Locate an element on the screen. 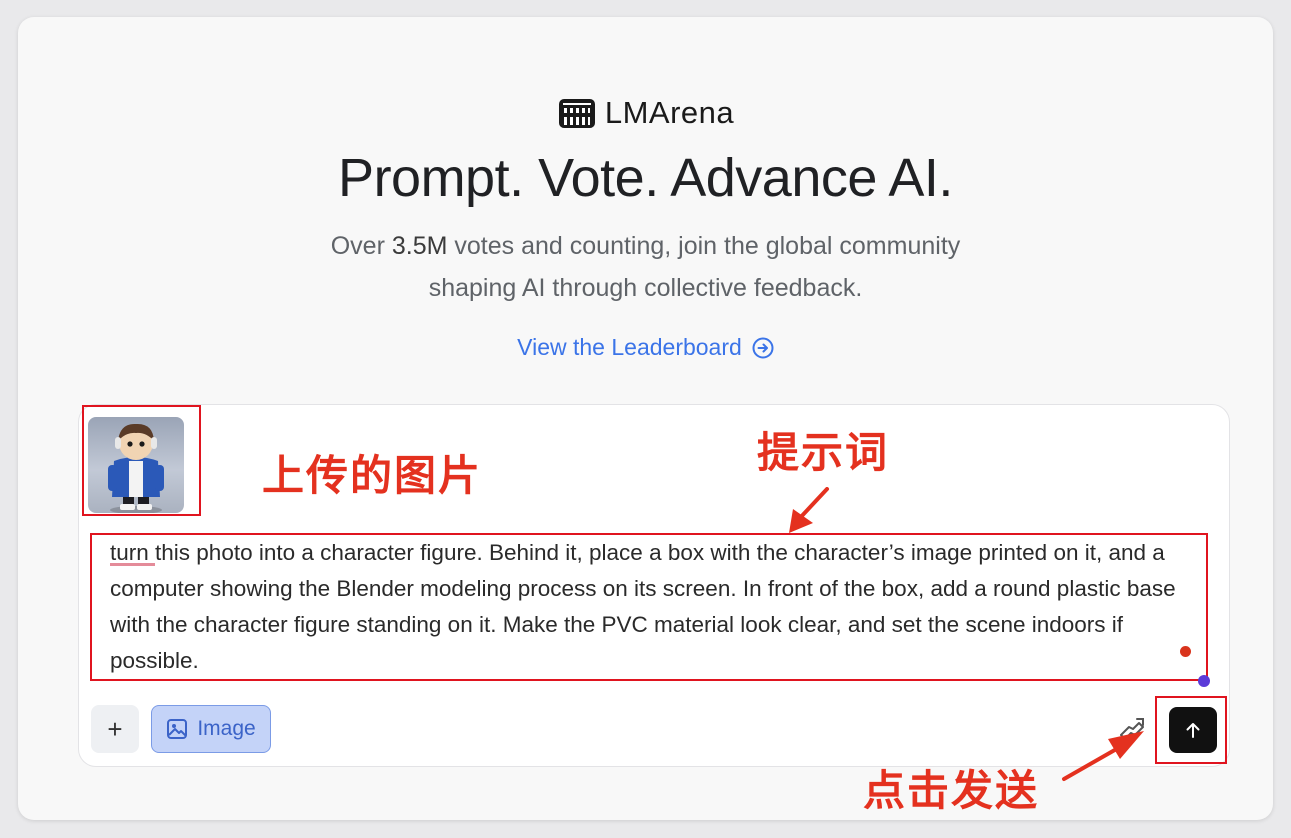  send-button is located at coordinates (1193, 730).